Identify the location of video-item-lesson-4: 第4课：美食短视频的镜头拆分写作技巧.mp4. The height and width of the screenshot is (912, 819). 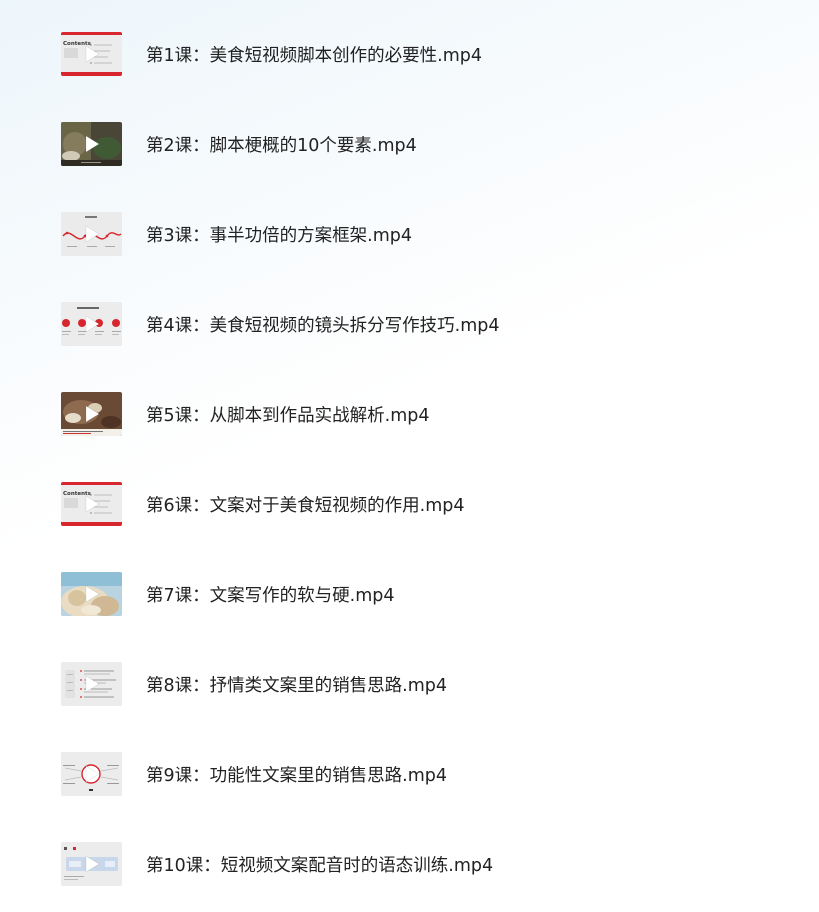
(421, 324).